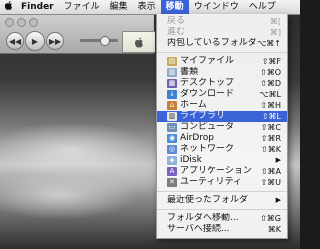 Image resolution: width=320 pixels, height=249 pixels. I want to click on go-menu-item-label: デスクトップ, so click(207, 83).